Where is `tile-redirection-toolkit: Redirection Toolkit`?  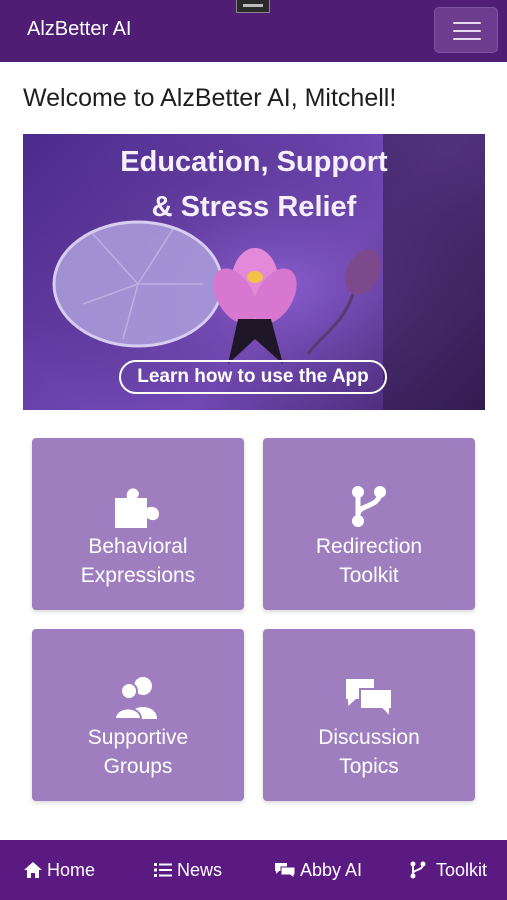 tile-redirection-toolkit: Redirection Toolkit is located at coordinates (369, 524).